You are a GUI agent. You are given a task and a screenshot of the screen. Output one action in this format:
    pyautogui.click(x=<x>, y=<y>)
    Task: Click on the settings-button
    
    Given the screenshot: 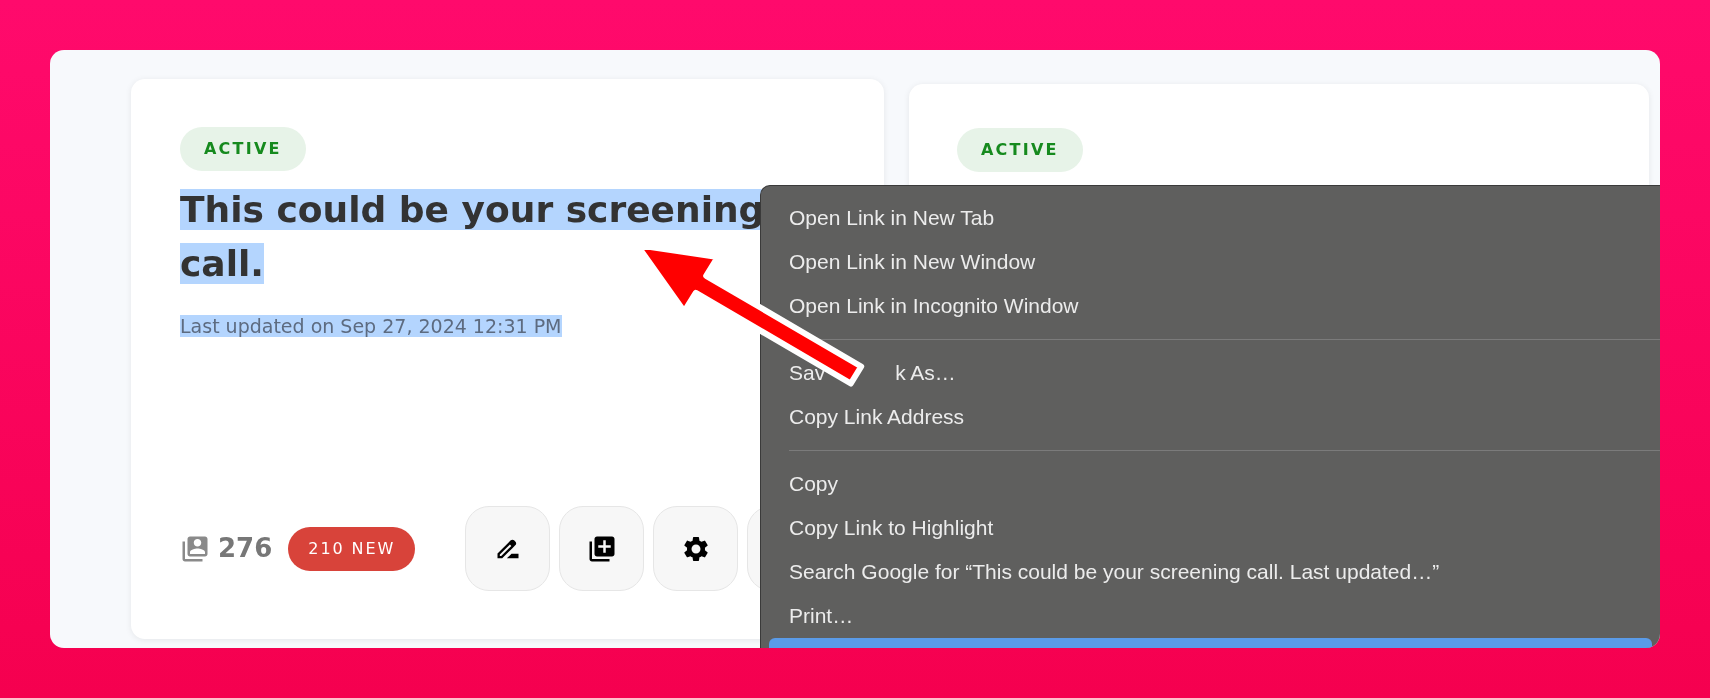 What is the action you would take?
    pyautogui.click(x=696, y=548)
    